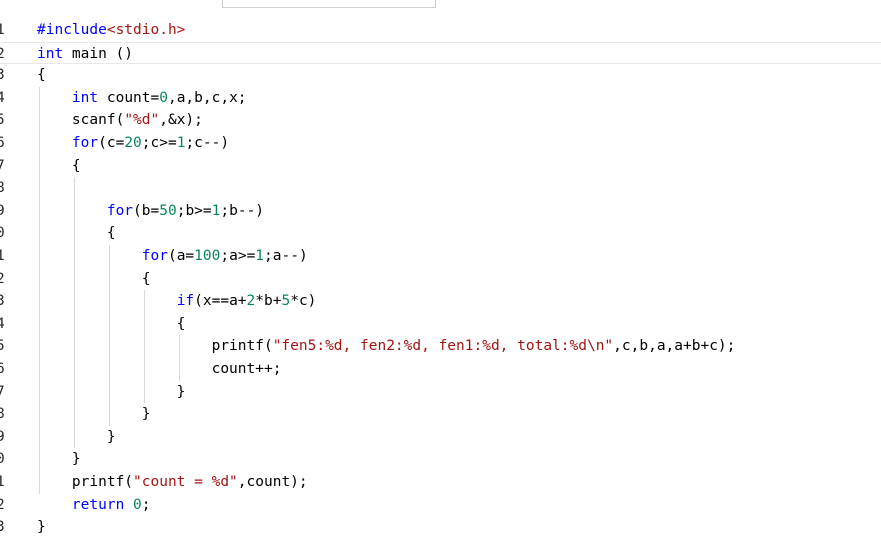  Describe the element at coordinates (181, 256) in the screenshot. I see `code-token: (a=` at that location.